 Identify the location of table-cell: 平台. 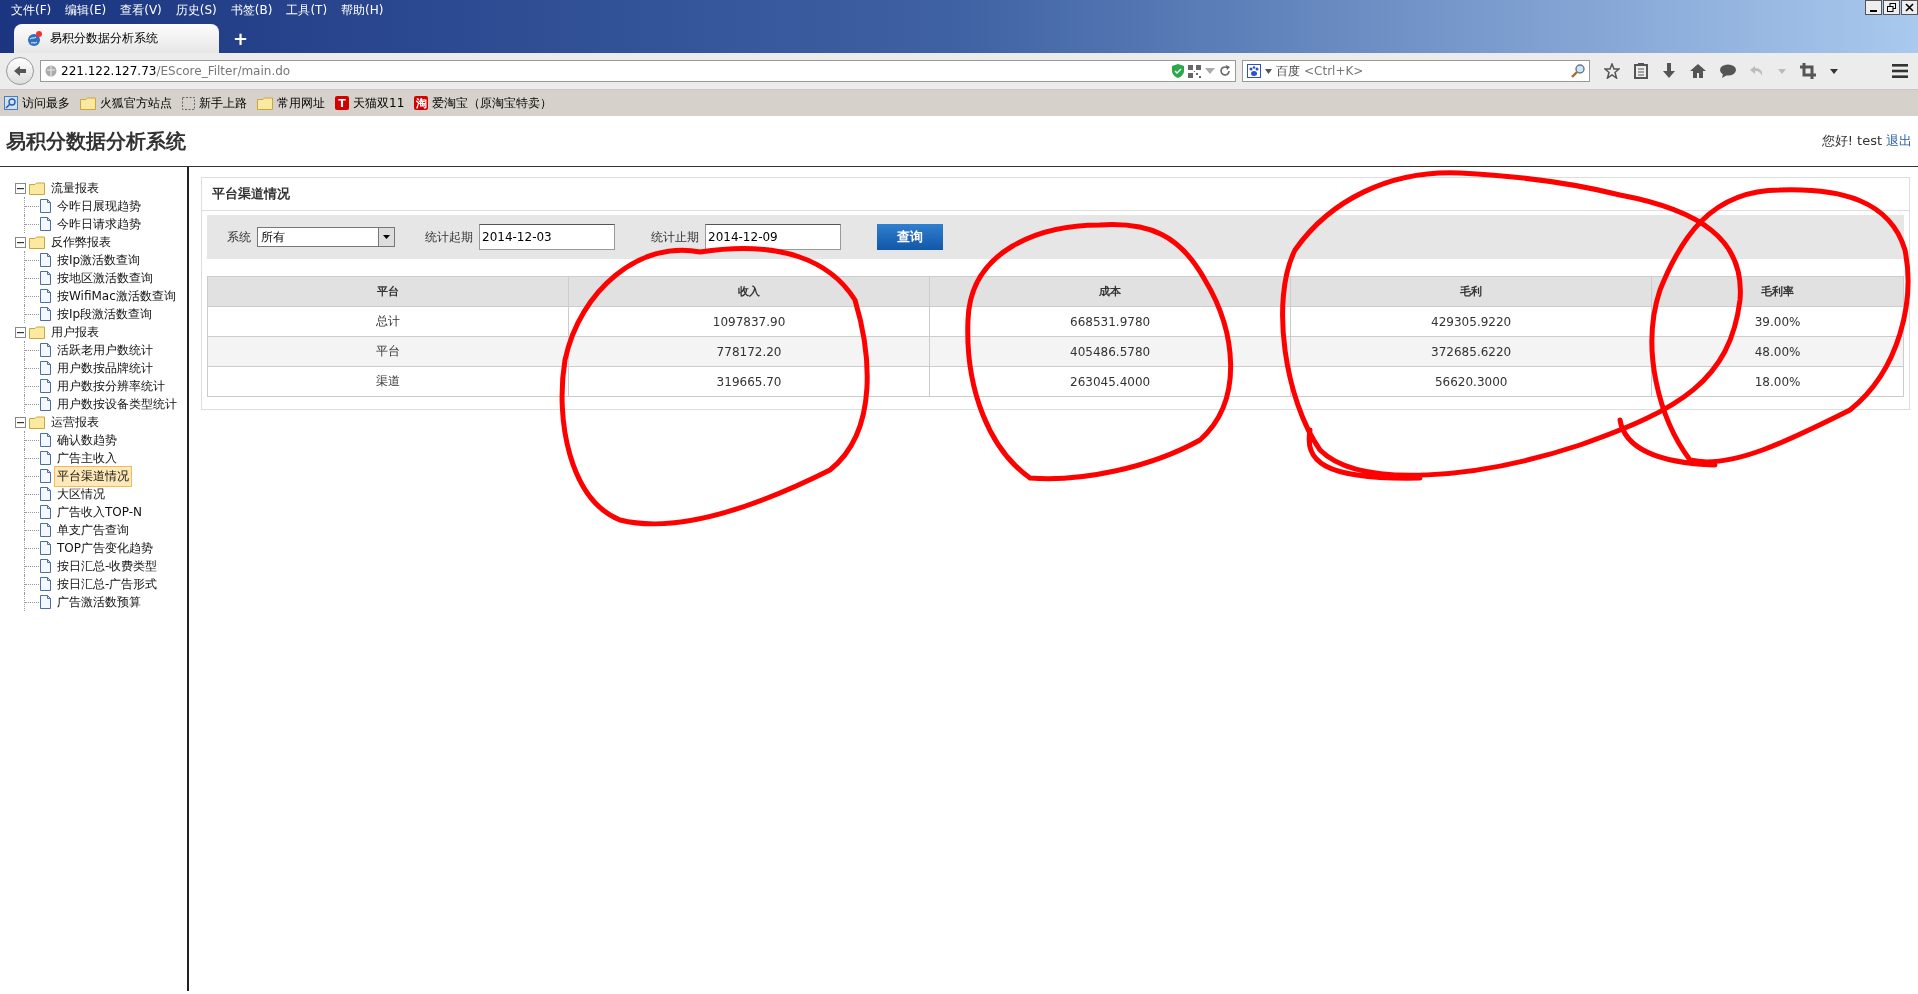
(388, 351).